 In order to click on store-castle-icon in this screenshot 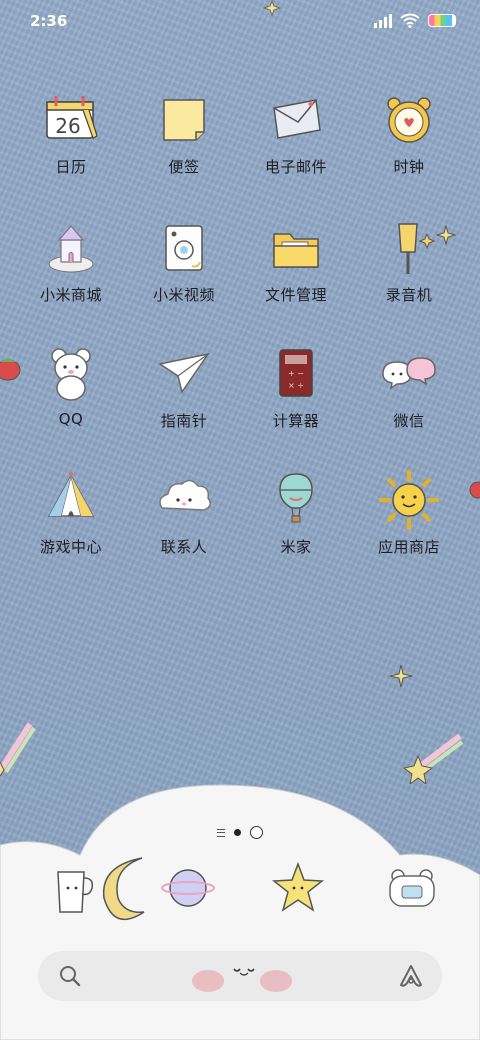, I will do `click(71, 249)`.